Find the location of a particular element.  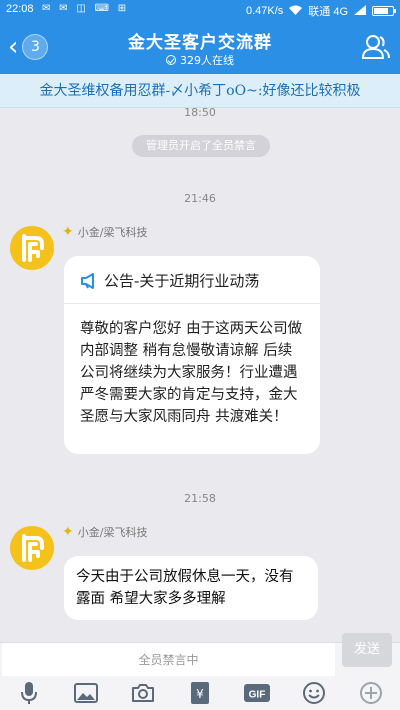

network-speed: 0.47K/s is located at coordinates (264, 11).